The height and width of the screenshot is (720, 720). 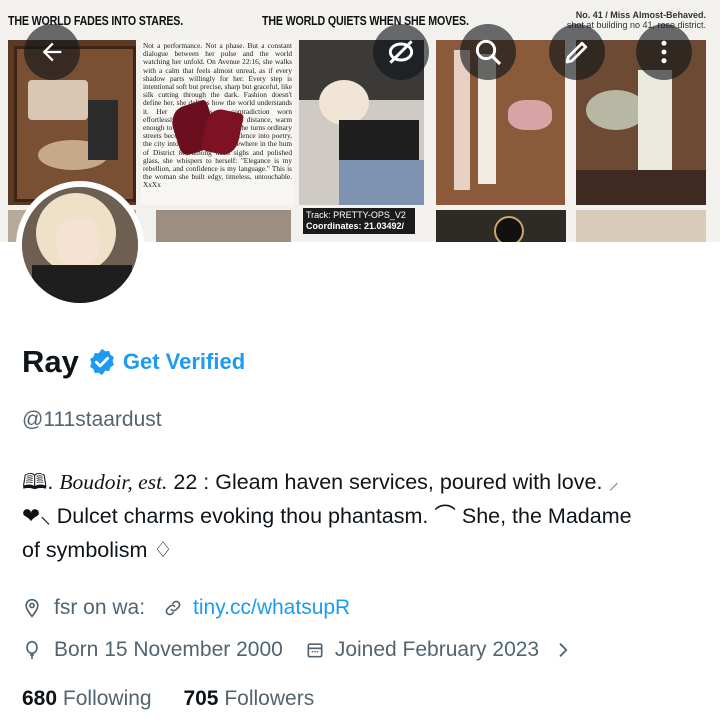 I want to click on location-text: fsr on wa:, so click(x=100, y=607).